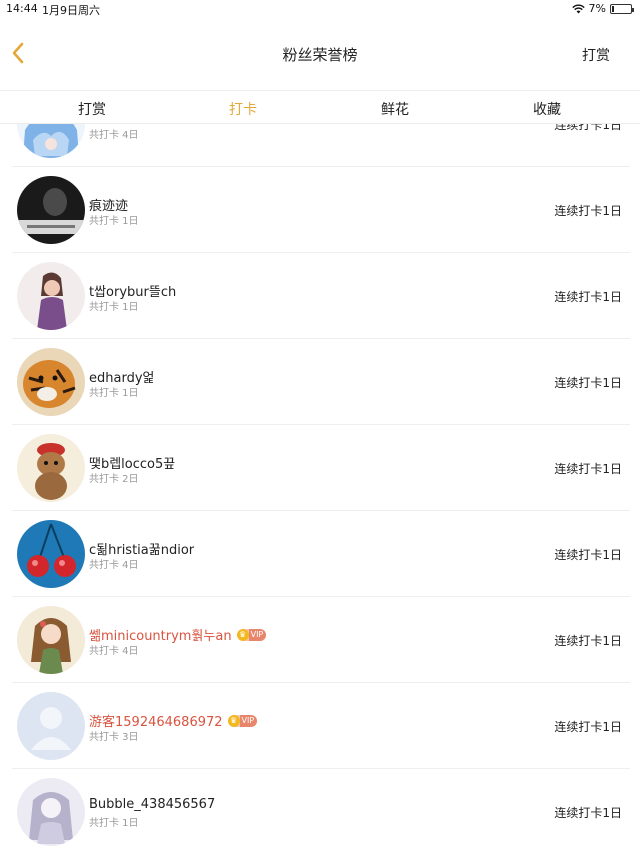 The height and width of the screenshot is (853, 640). What do you see at coordinates (320, 382) in the screenshot?
I see `list-item: edhardy엁 共打卡 1日 连续打卡1日` at bounding box center [320, 382].